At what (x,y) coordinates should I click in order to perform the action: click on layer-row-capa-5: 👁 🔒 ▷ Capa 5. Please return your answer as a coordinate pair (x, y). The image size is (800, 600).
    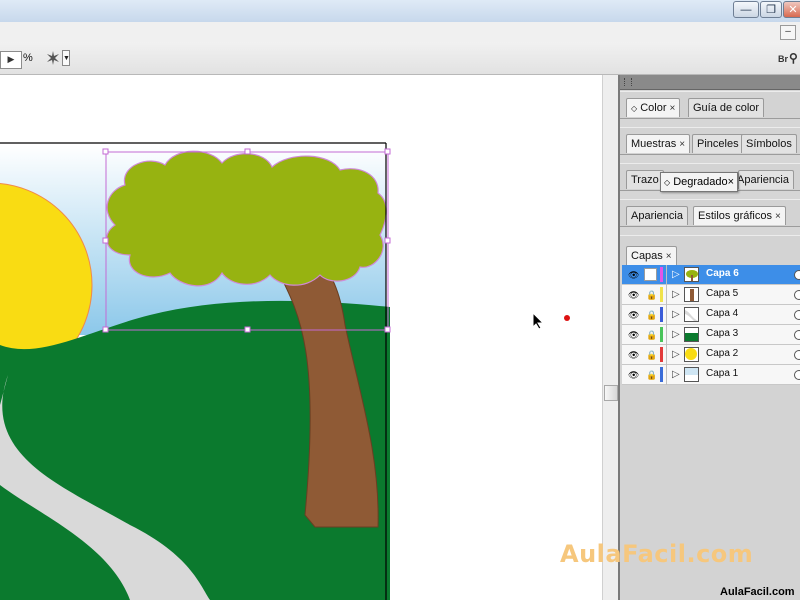
    Looking at the image, I should click on (711, 295).